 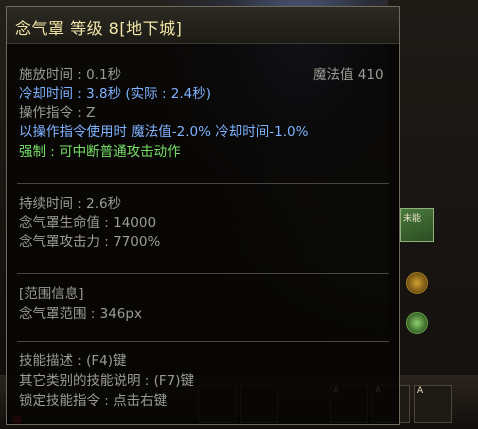 What do you see at coordinates (417, 323) in the screenshot?
I see `green-orb-icon` at bounding box center [417, 323].